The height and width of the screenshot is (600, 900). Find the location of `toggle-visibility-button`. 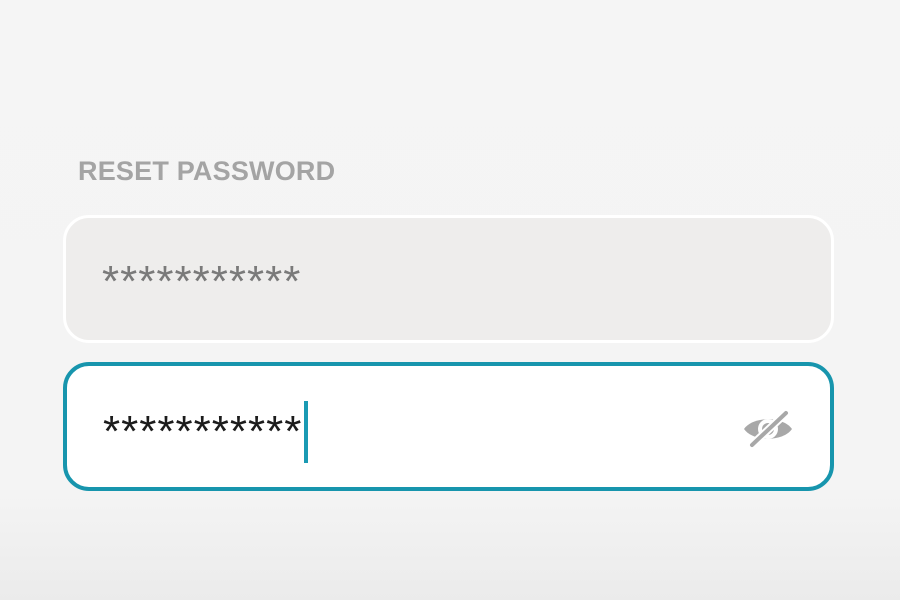

toggle-visibility-button is located at coordinates (768, 429).